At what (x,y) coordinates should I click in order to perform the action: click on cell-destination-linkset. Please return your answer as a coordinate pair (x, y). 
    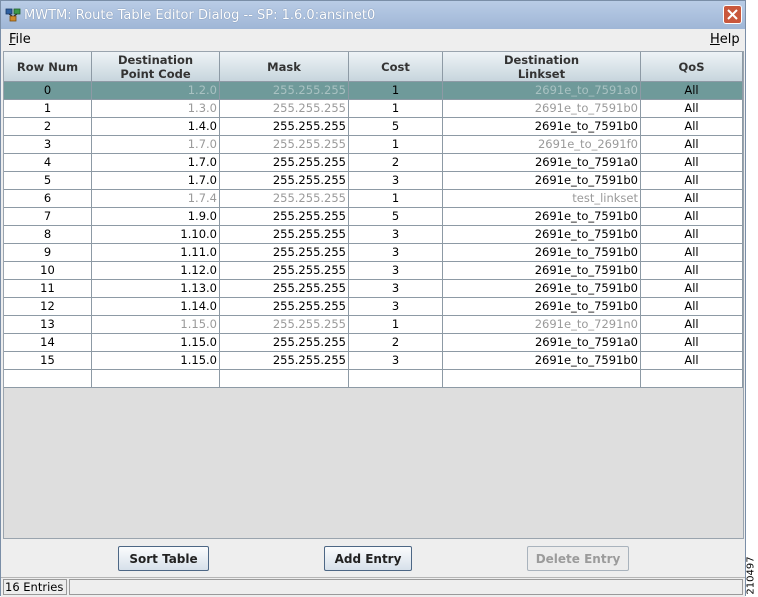
    Looking at the image, I should click on (542, 379).